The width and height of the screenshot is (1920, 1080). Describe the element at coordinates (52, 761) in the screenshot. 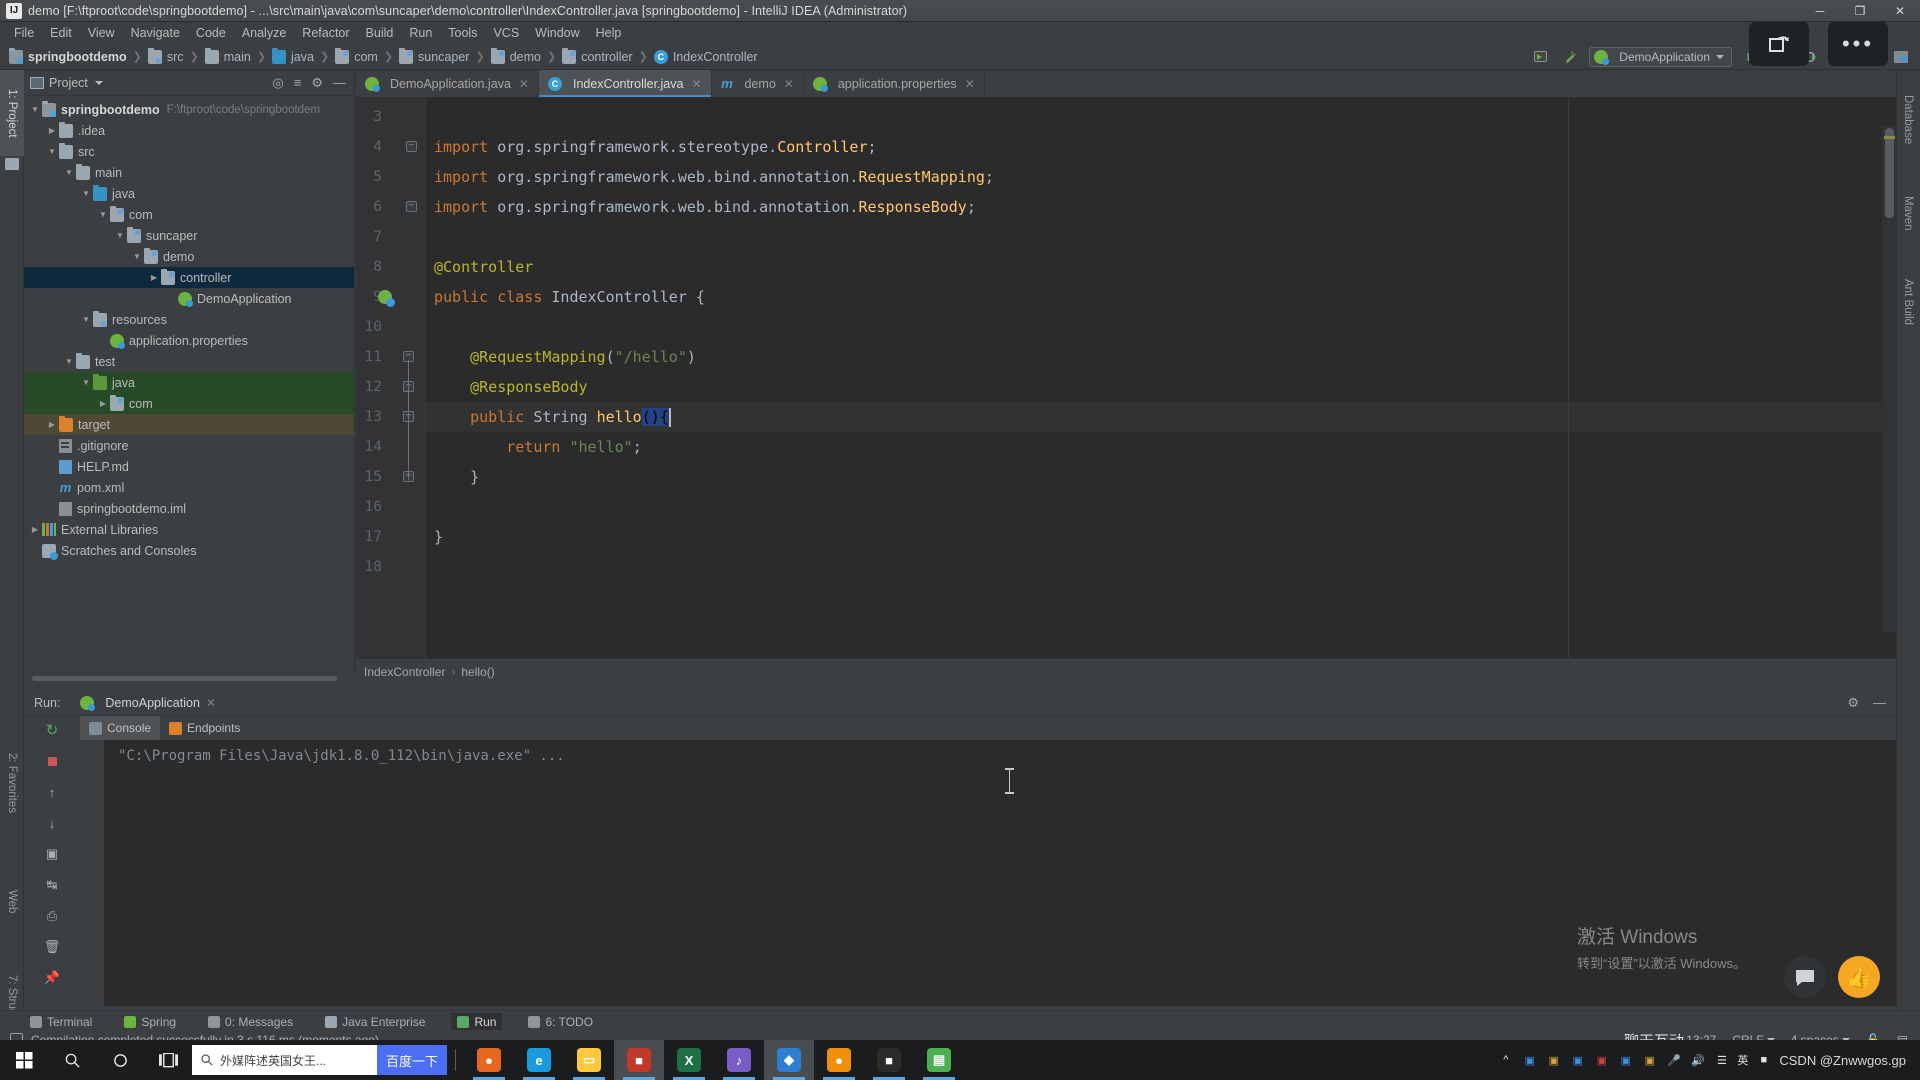

I see `stop-icon` at that location.